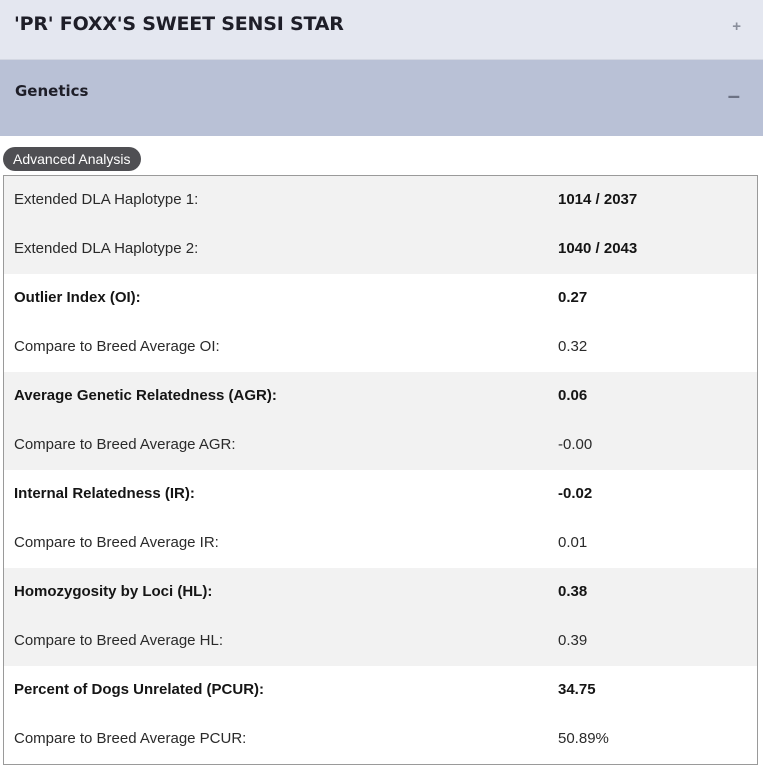  What do you see at coordinates (583, 738) in the screenshot?
I see `row-value: 50.89%` at bounding box center [583, 738].